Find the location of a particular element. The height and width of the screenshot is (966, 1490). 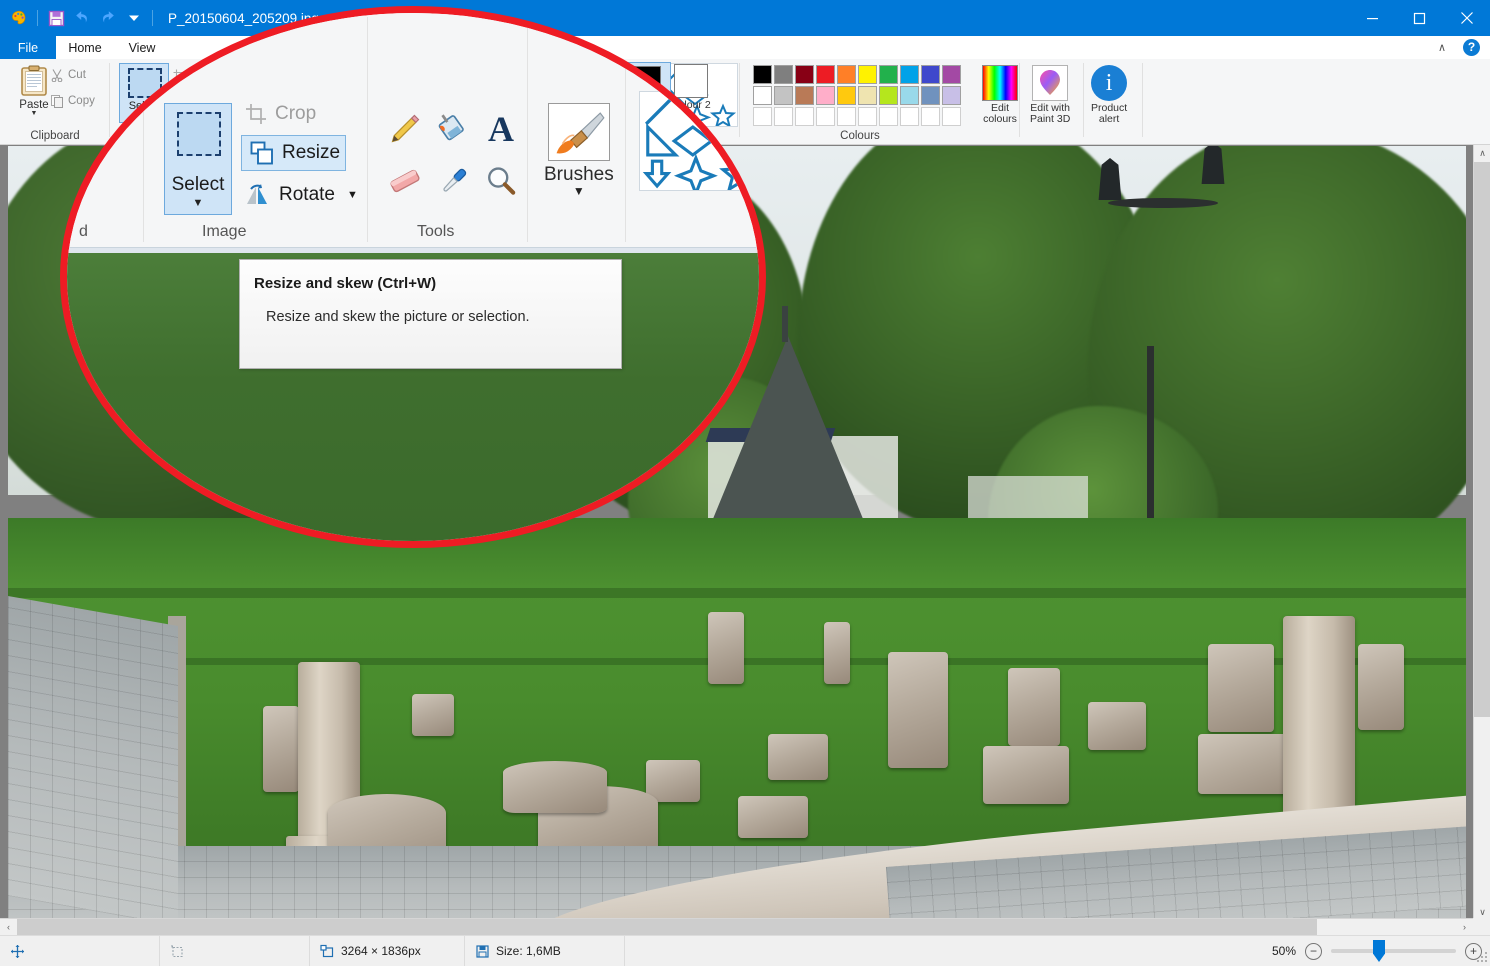

zoom-slider-track is located at coordinates (1393, 951).